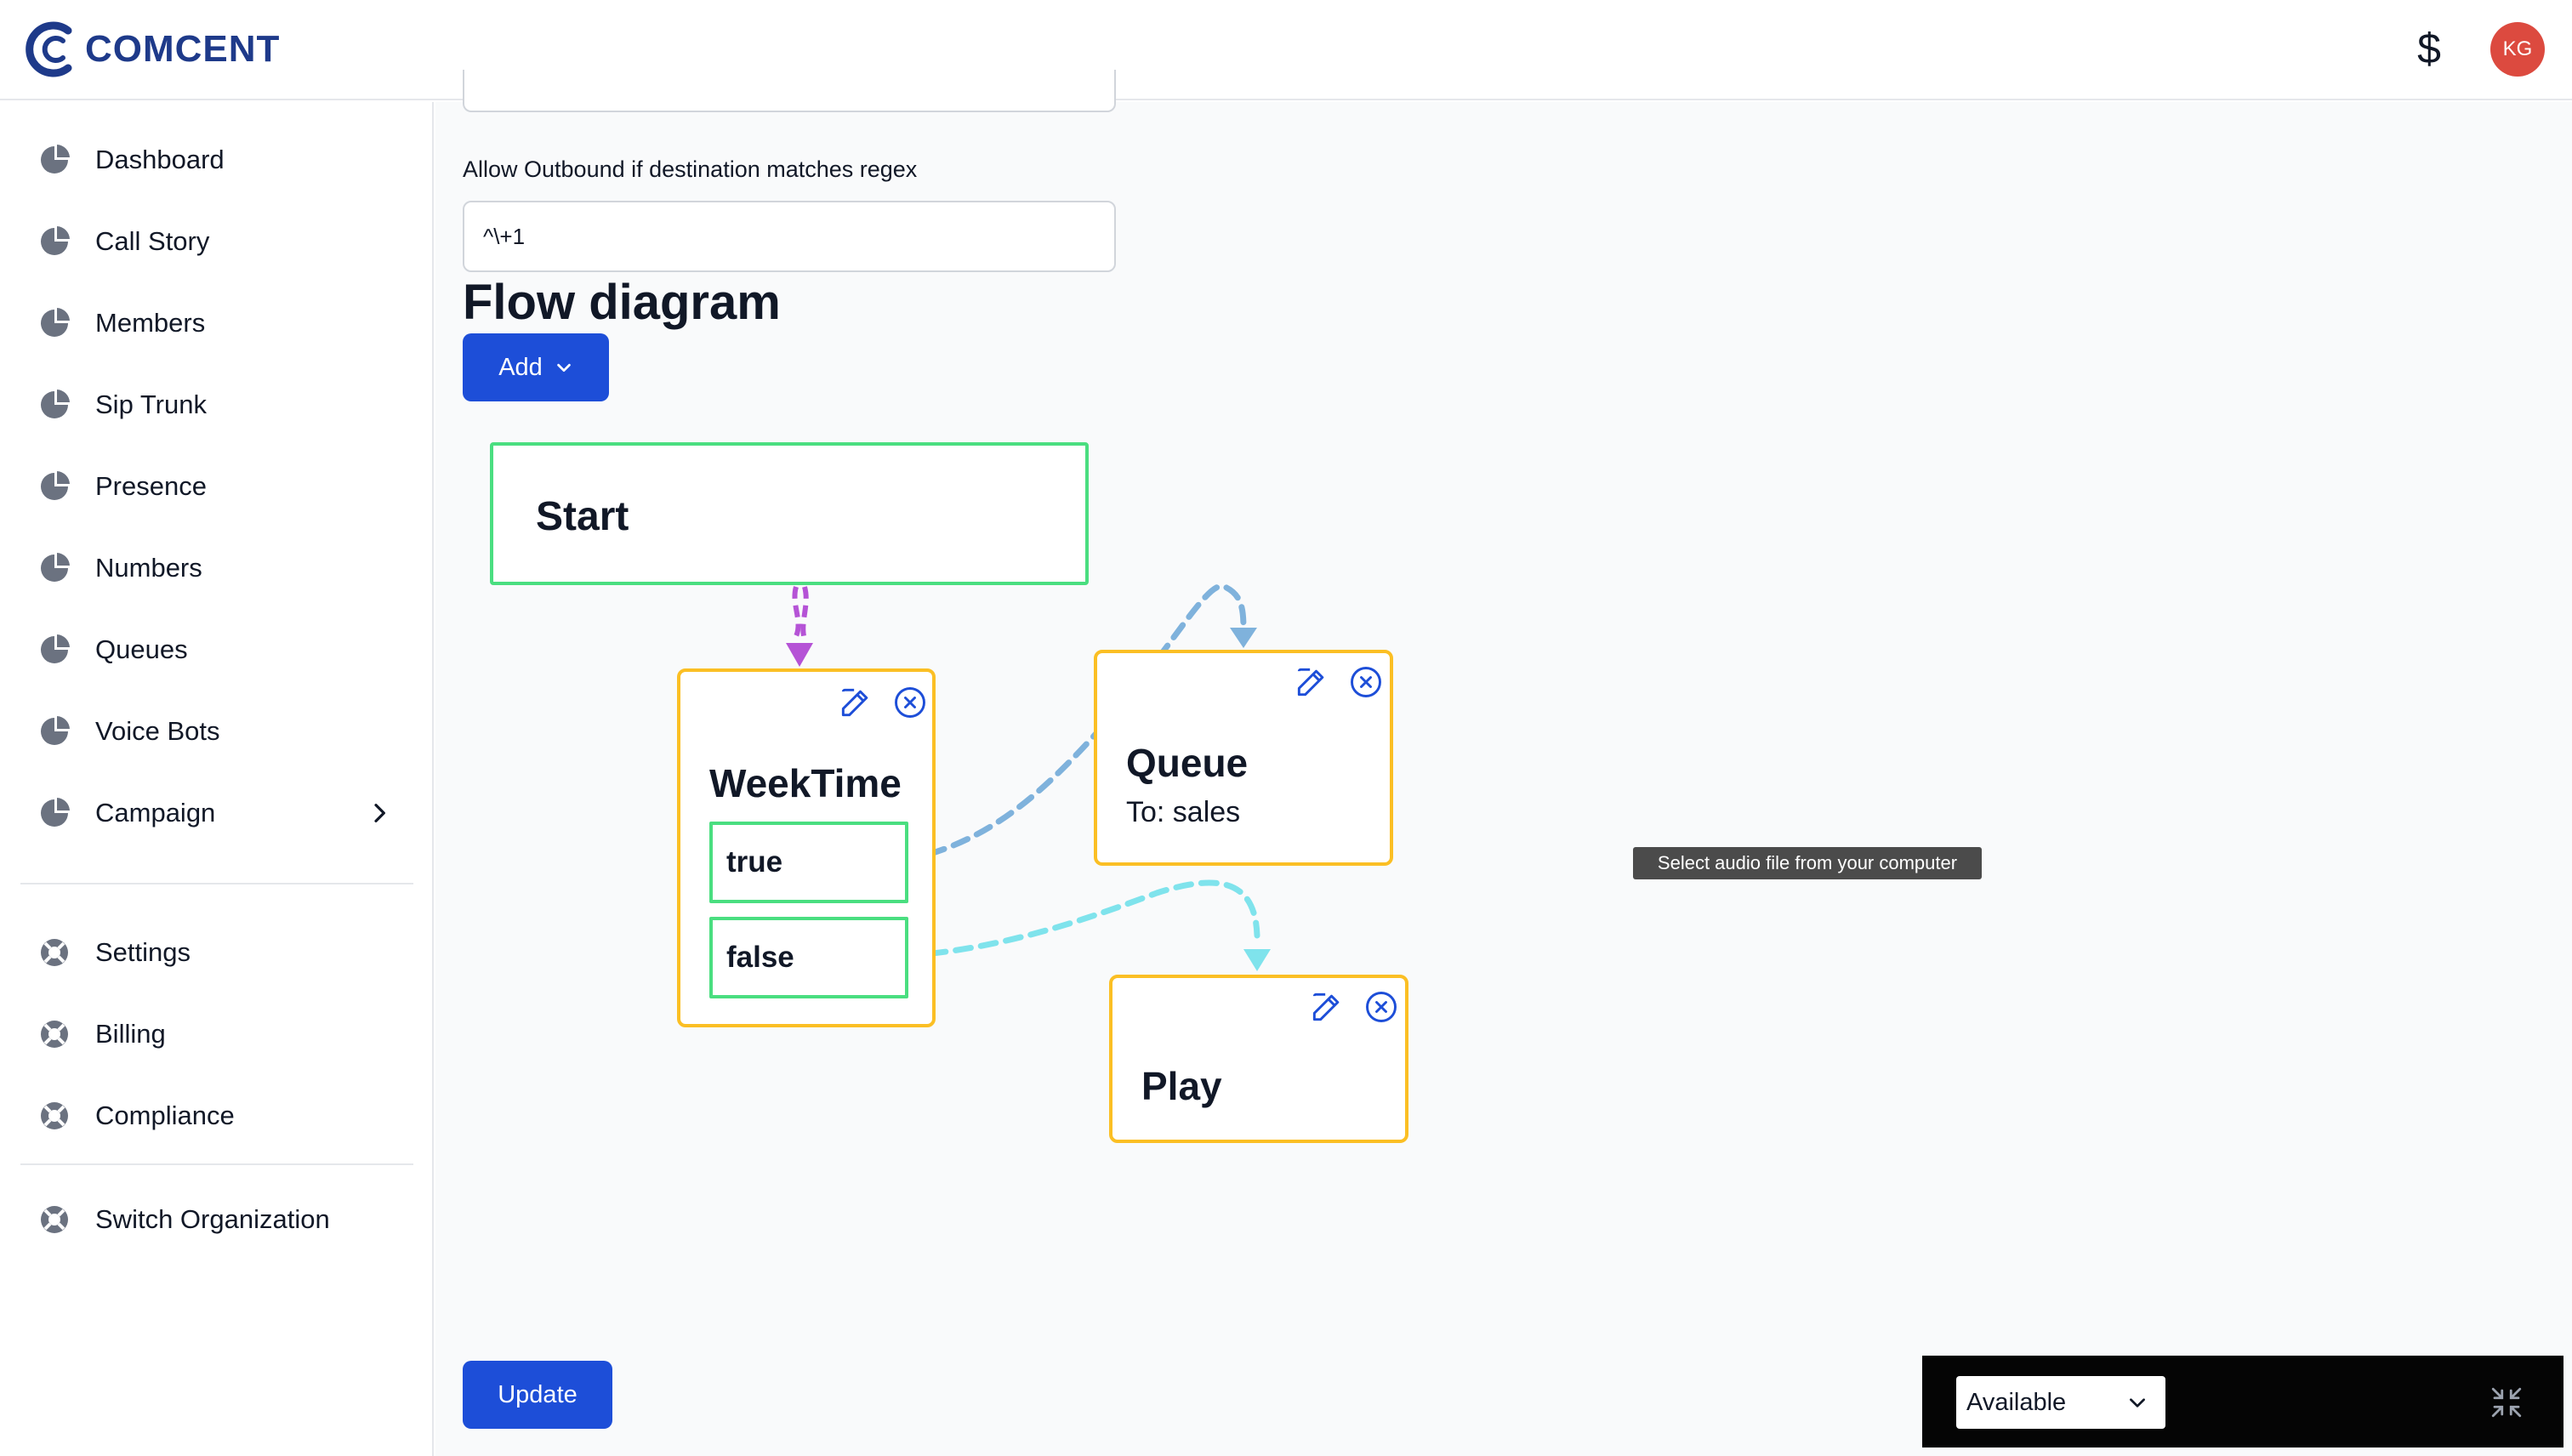 Image resolution: width=2572 pixels, height=1456 pixels. Describe the element at coordinates (225, 323) in the screenshot. I see `sidebar-item-members: Members` at that location.